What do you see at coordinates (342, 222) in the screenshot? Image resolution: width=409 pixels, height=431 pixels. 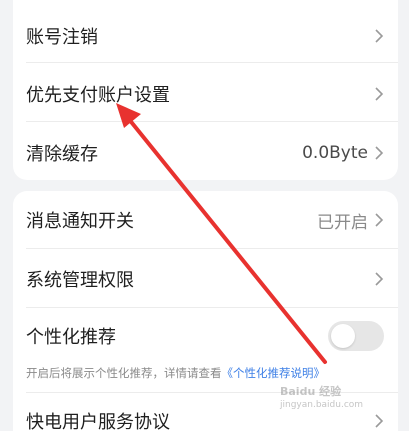 I see `notification-status-value: 已开启` at bounding box center [342, 222].